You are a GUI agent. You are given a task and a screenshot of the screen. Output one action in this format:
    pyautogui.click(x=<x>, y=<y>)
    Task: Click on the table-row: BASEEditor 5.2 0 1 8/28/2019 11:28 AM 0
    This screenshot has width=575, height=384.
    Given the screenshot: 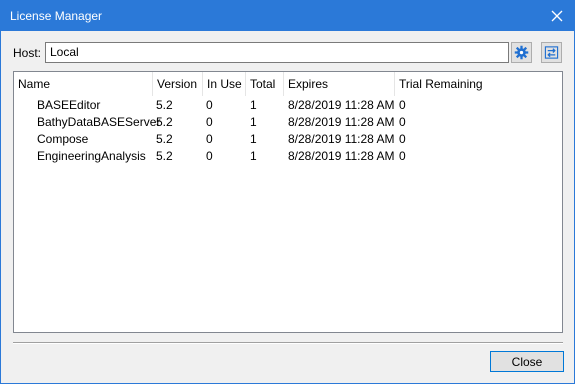 What is the action you would take?
    pyautogui.click(x=288, y=105)
    